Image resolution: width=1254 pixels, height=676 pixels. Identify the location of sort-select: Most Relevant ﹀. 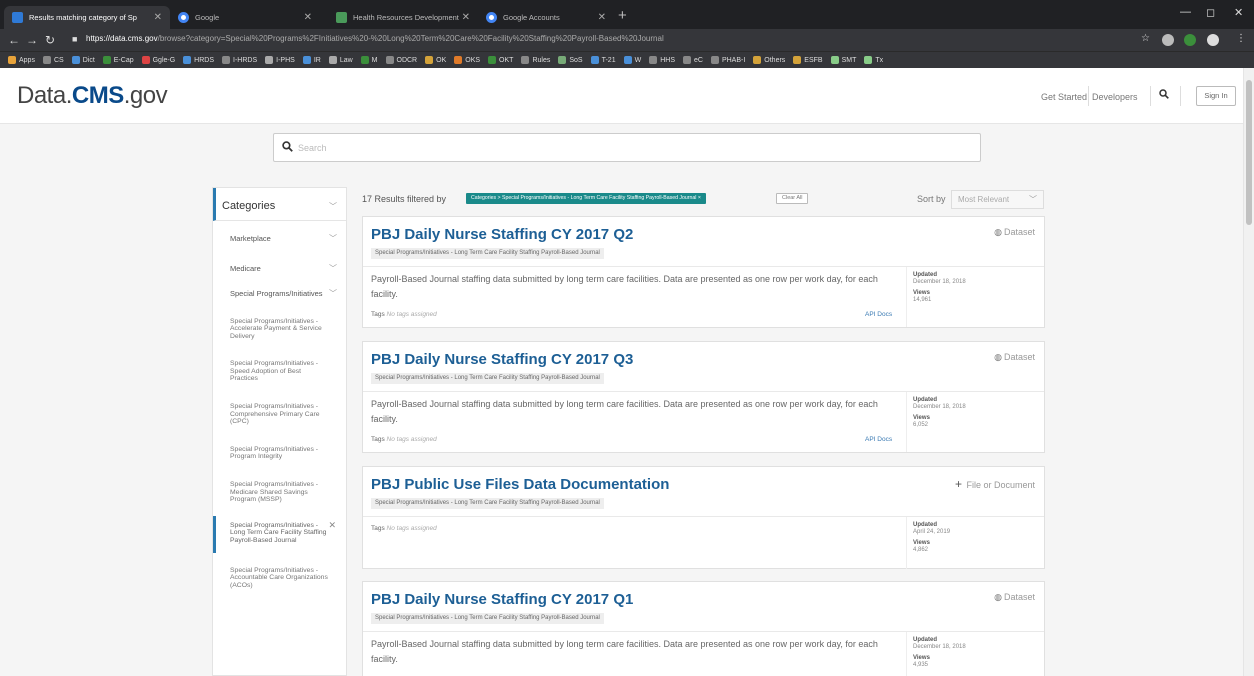
(997, 199).